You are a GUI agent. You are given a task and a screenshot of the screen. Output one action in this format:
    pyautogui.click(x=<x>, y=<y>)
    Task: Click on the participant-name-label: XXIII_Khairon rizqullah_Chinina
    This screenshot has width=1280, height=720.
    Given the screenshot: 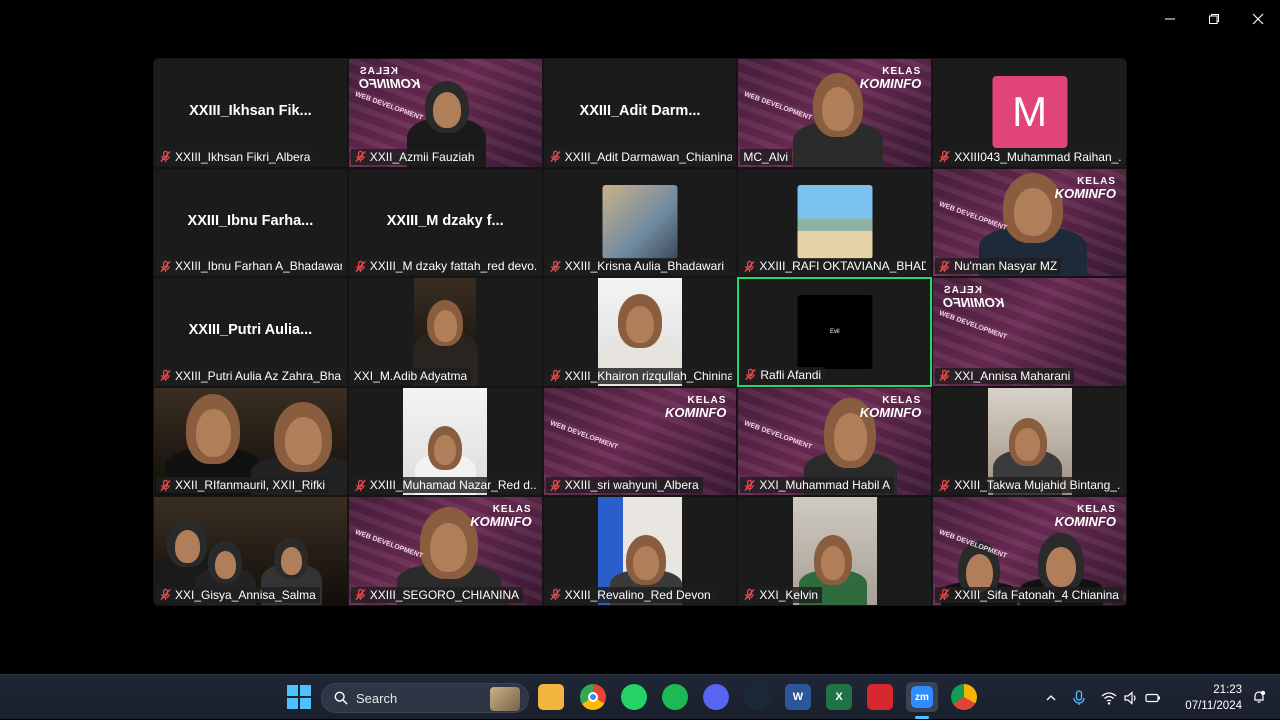 What is the action you would take?
    pyautogui.click(x=640, y=375)
    